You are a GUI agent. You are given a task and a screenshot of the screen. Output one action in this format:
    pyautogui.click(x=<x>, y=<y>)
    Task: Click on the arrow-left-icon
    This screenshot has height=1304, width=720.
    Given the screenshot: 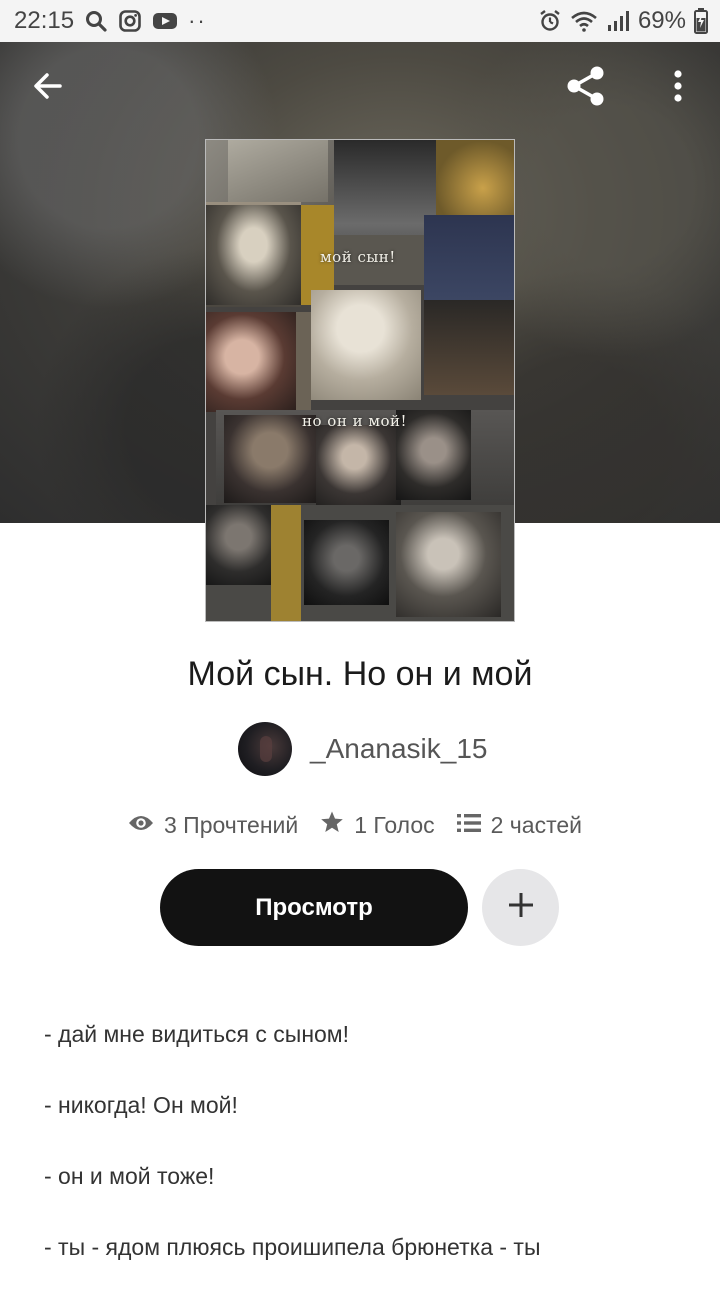 What is the action you would take?
    pyautogui.click(x=48, y=88)
    